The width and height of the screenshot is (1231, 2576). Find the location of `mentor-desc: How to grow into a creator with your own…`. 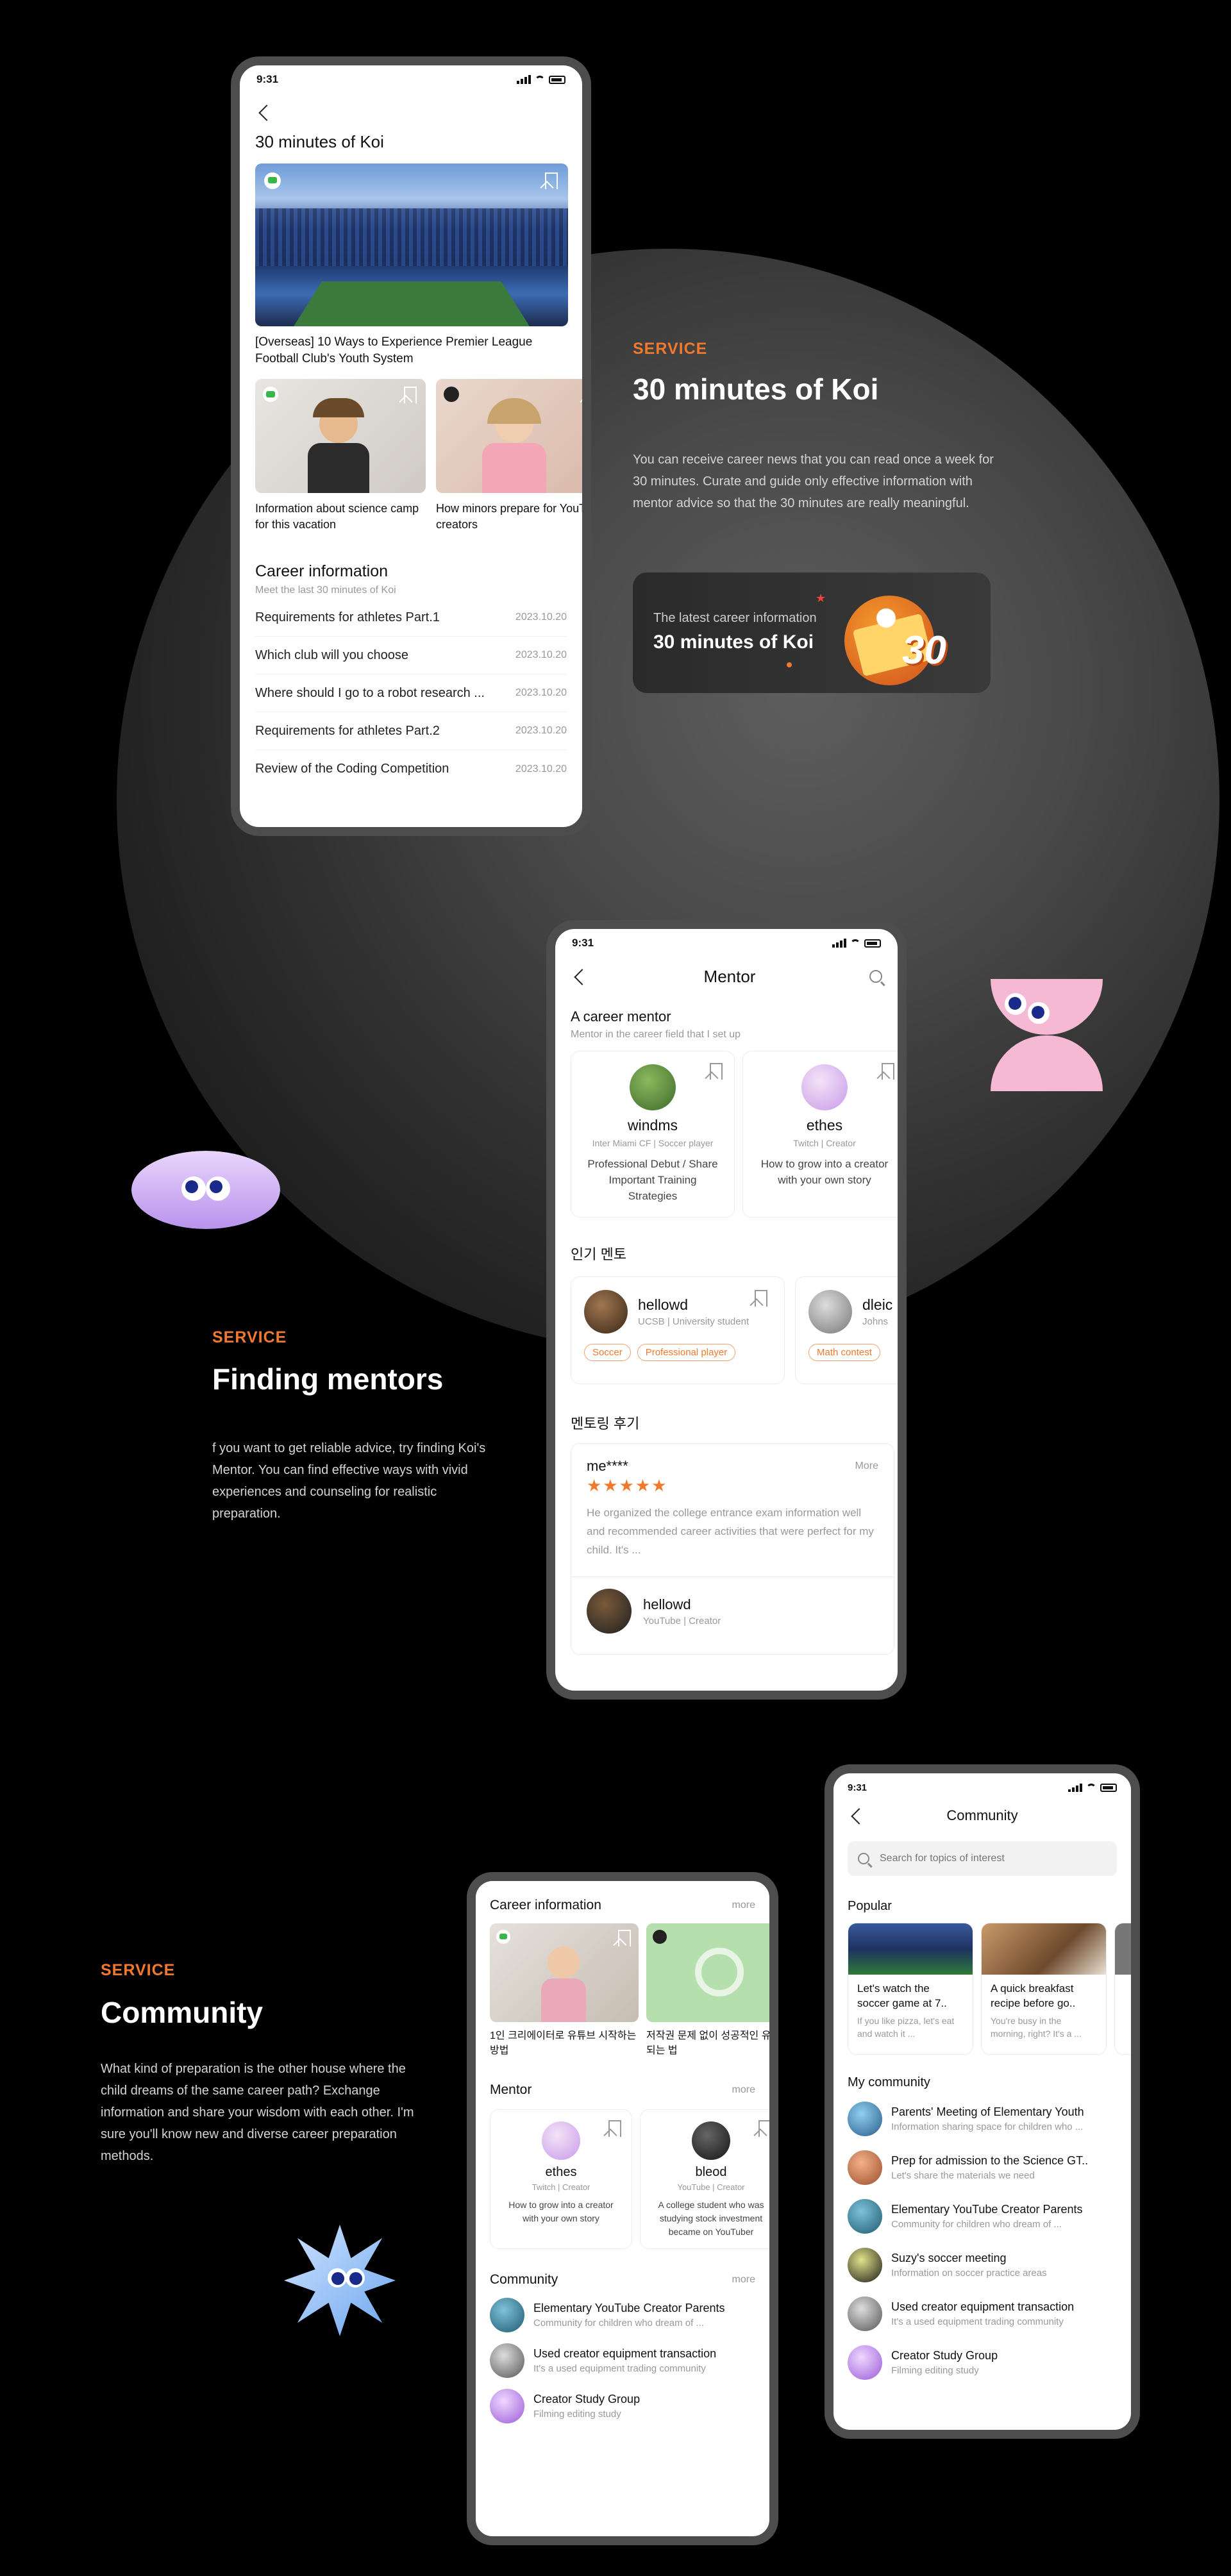

mentor-desc: How to grow into a creator with your own… is located at coordinates (561, 2211).